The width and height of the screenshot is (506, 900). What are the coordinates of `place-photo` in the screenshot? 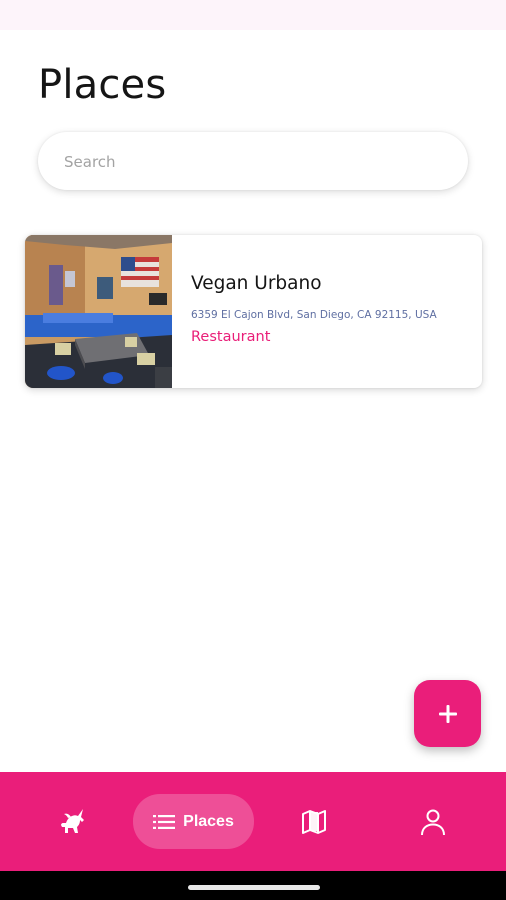 It's located at (98, 311).